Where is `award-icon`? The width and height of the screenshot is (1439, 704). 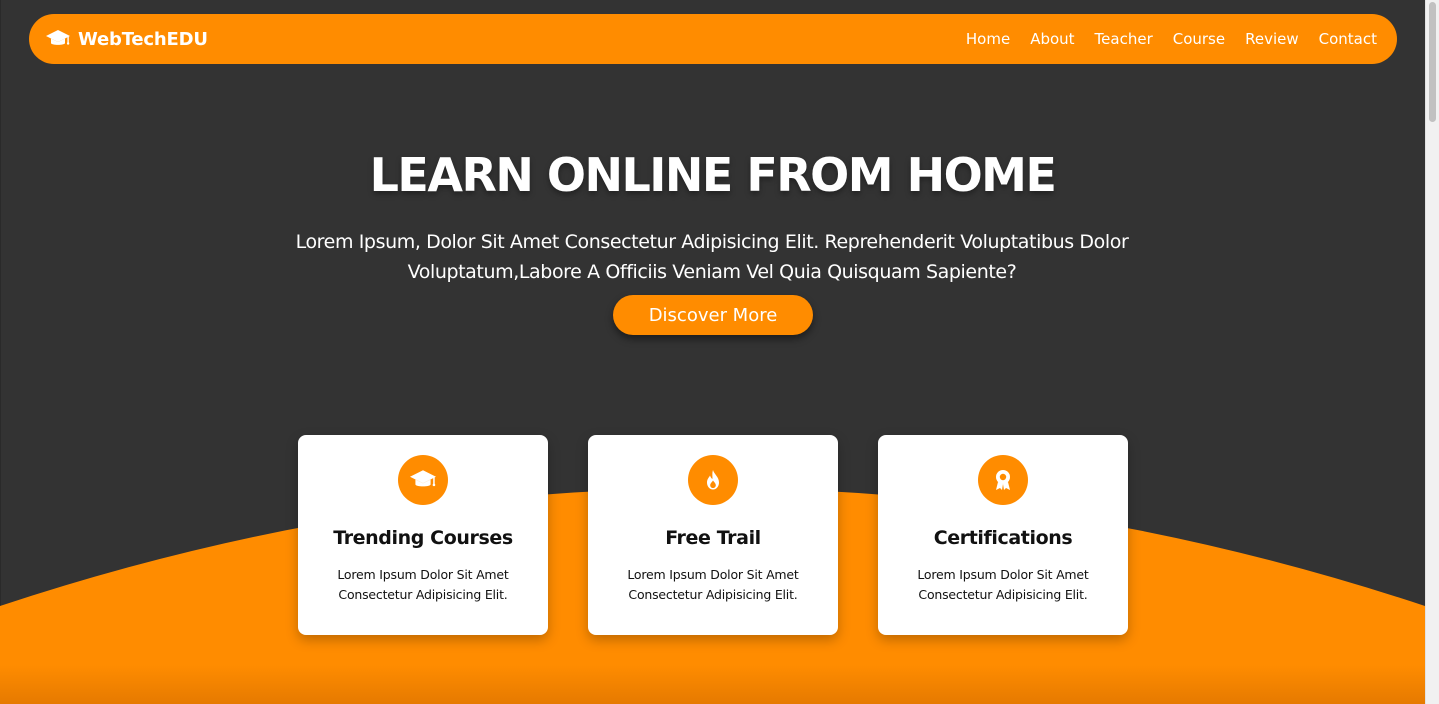
award-icon is located at coordinates (1003, 480).